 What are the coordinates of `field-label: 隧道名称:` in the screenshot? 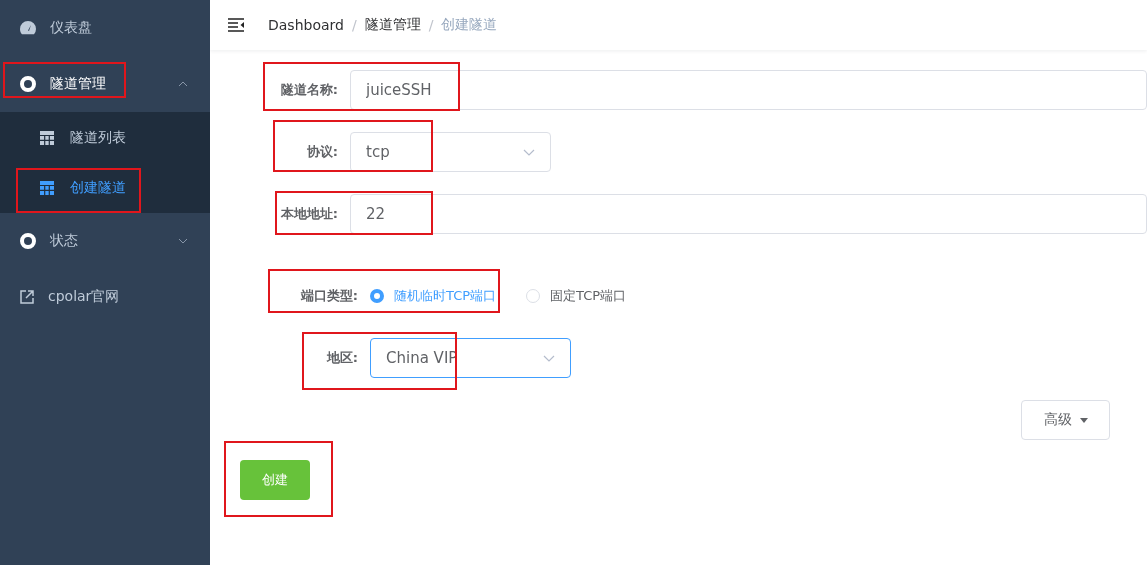 It's located at (309, 90).